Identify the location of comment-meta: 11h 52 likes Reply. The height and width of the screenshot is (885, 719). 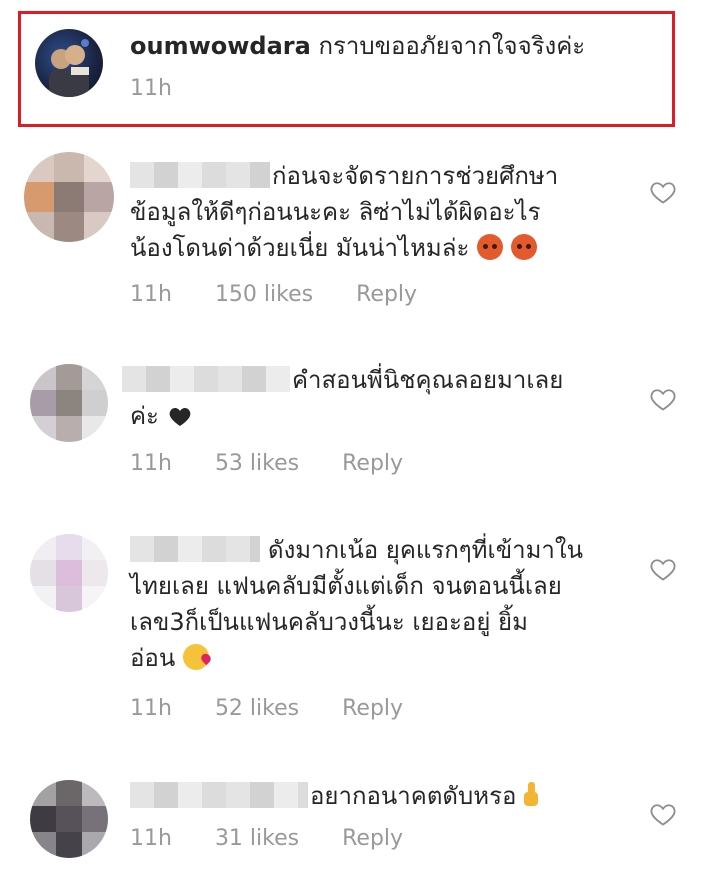
(284, 708).